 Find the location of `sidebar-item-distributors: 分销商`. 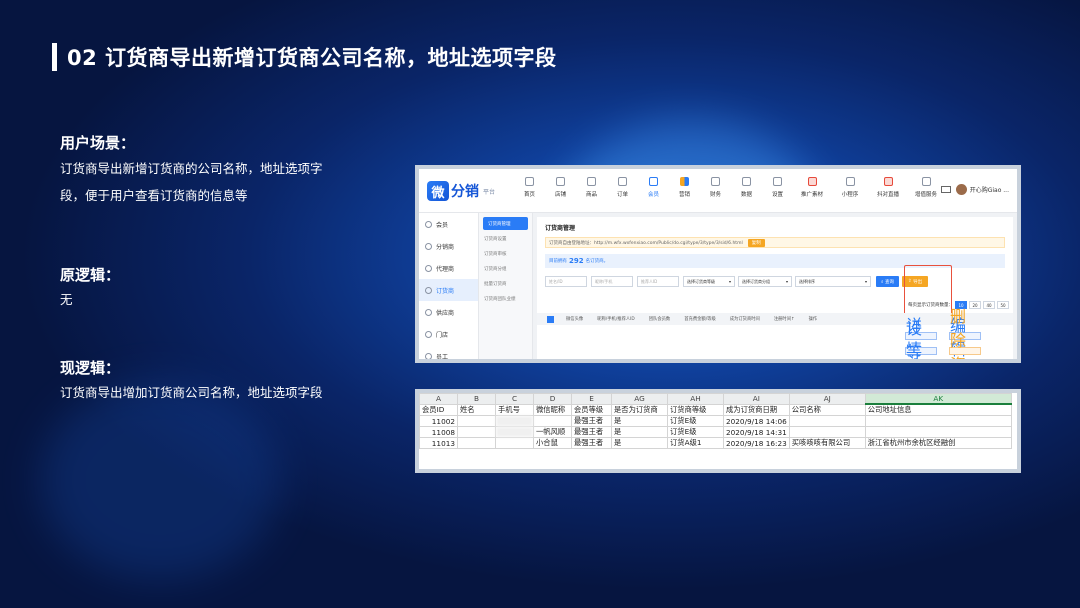

sidebar-item-distributors: 分销商 is located at coordinates (448, 246).